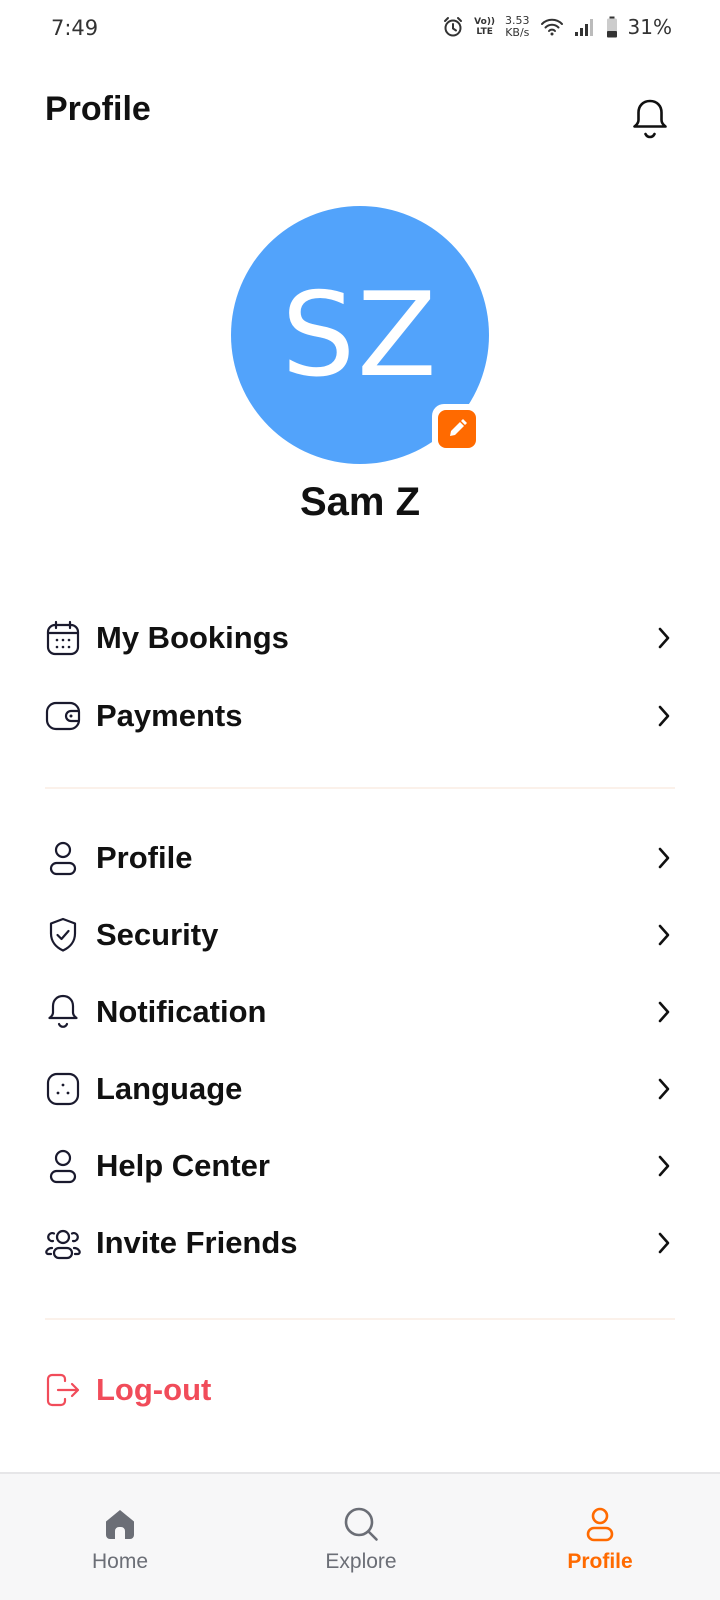  I want to click on bottom-nav: Home Explore Profile, so click(360, 1536).